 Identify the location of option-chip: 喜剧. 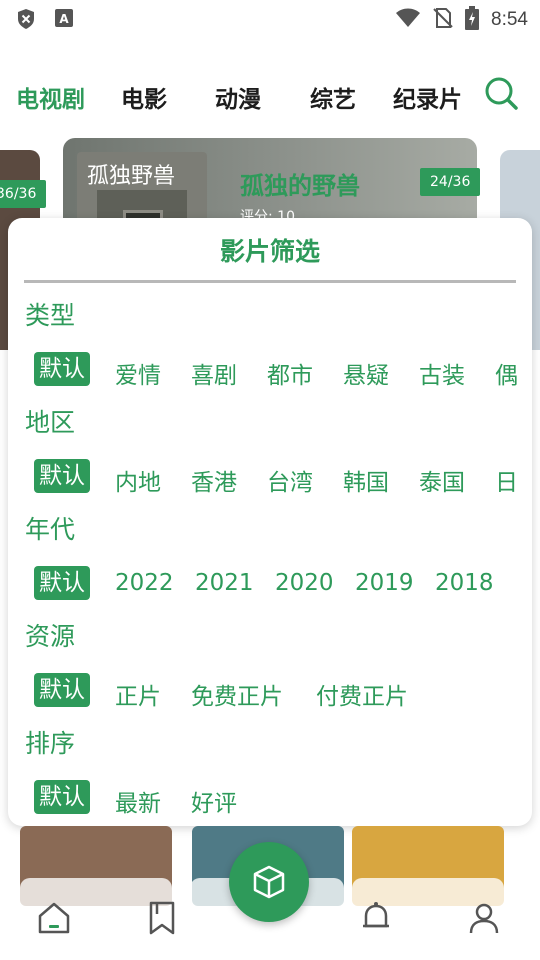
(214, 373).